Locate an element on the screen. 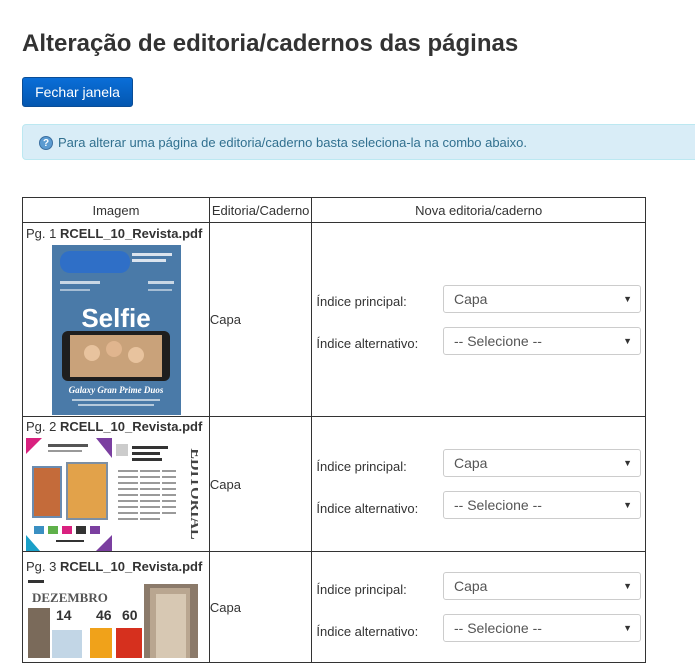 This screenshot has width=695, height=663. thumb-title: Selfie is located at coordinates (115, 318).